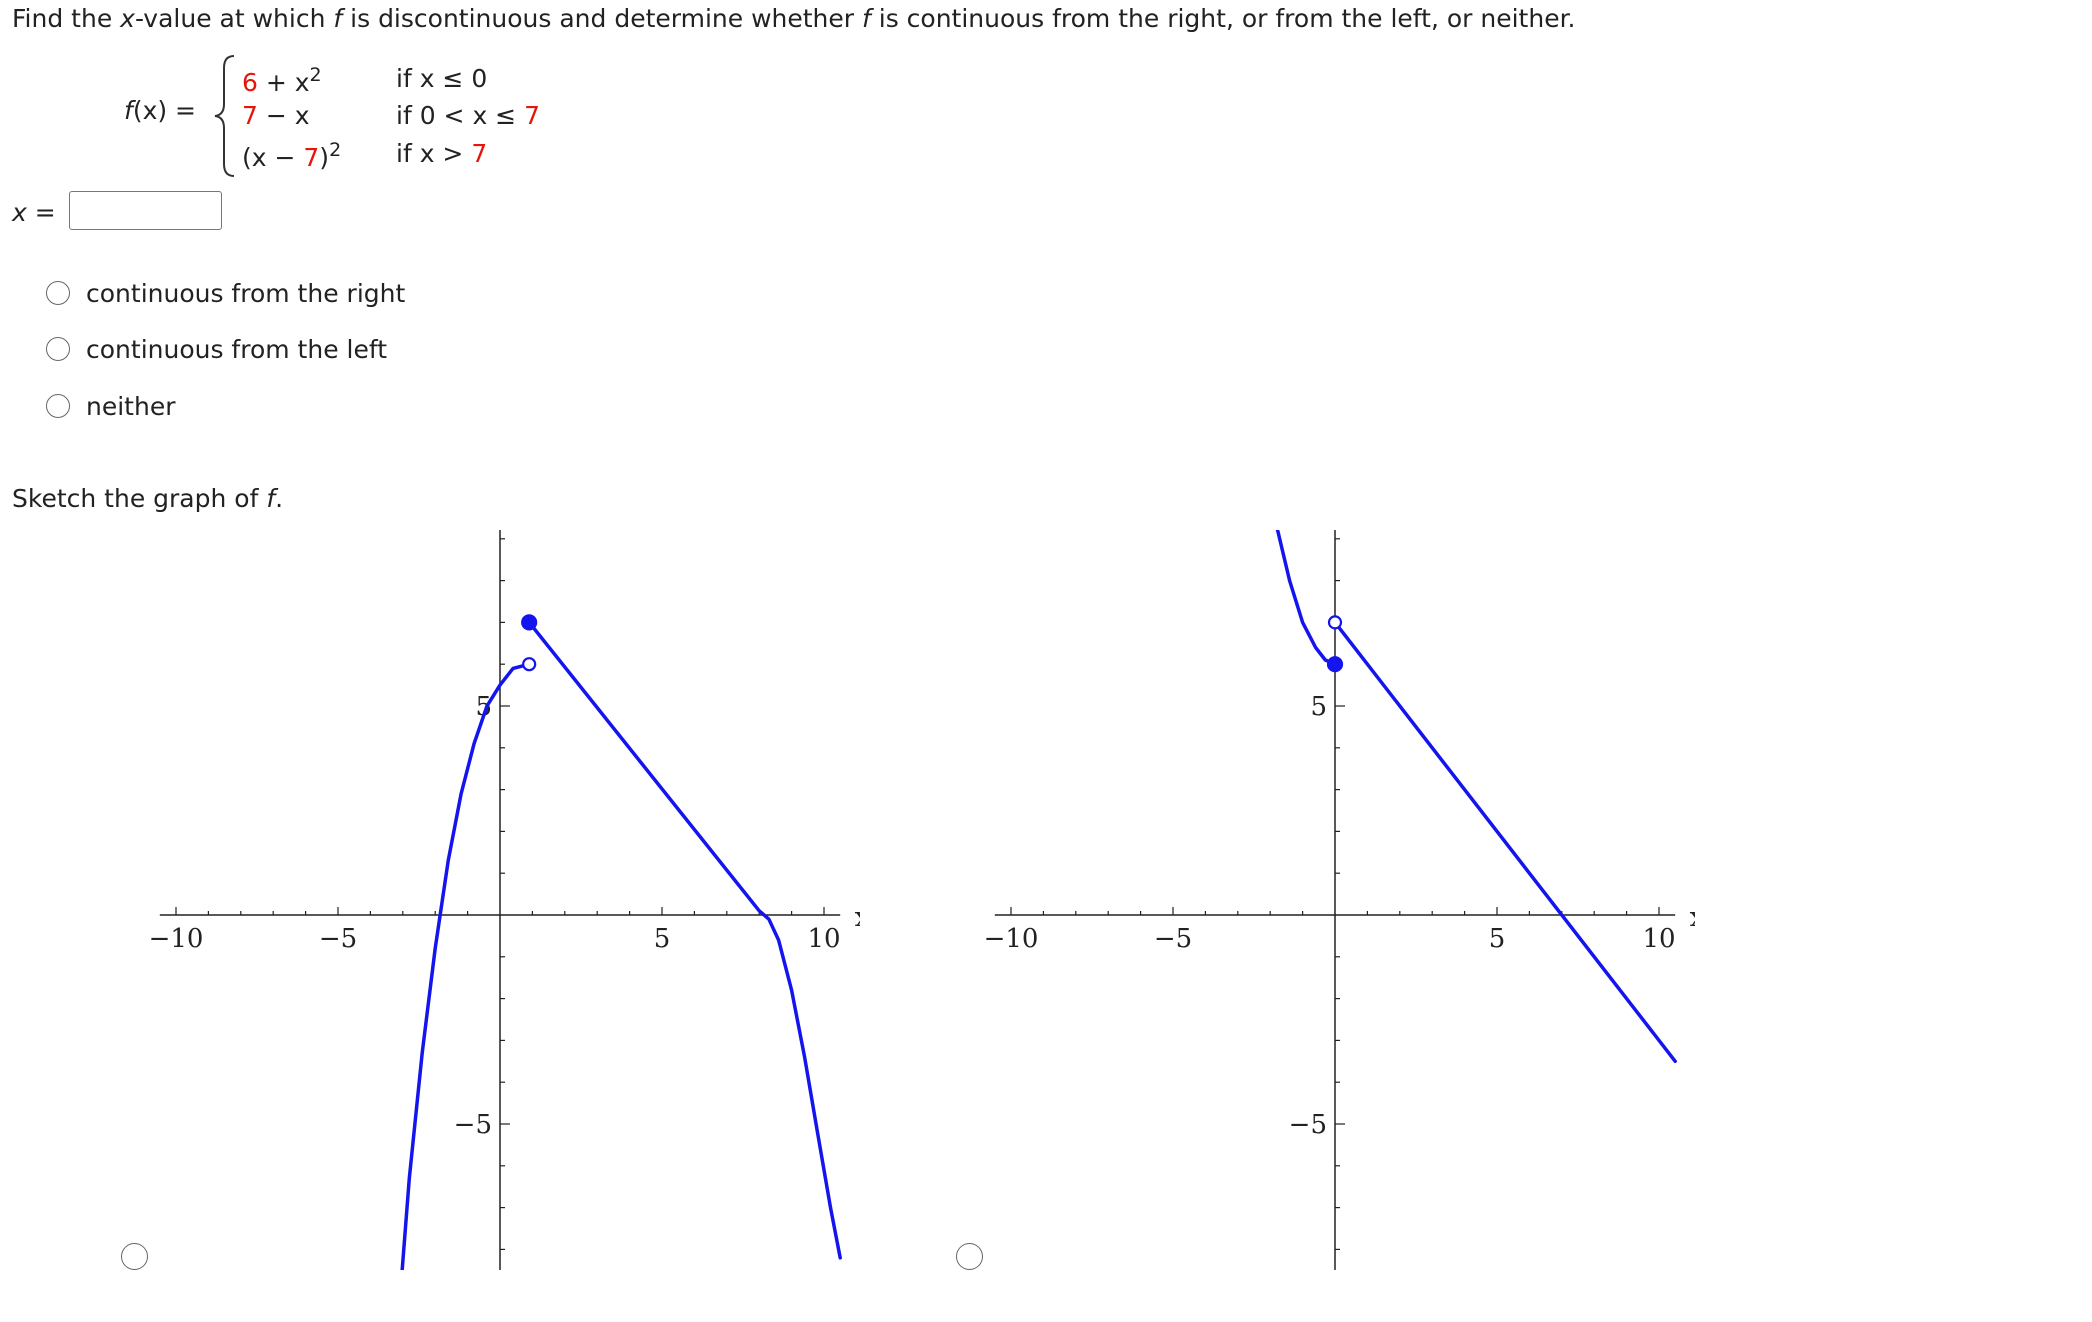  I want to click on case-condition: if 0 < x ≤ 7, so click(468, 115).